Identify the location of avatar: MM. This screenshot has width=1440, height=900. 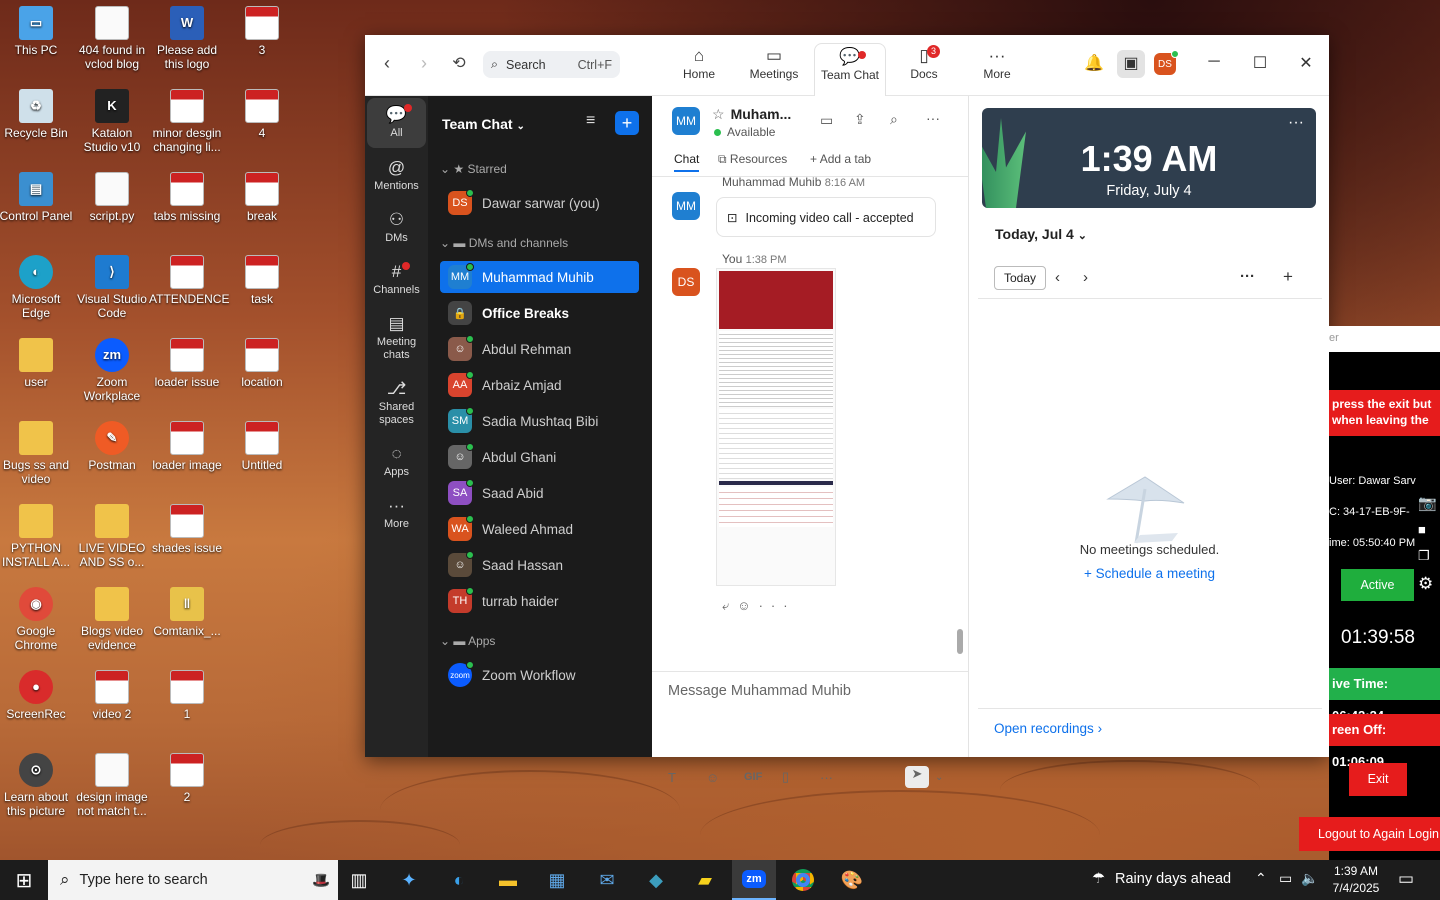
(686, 206).